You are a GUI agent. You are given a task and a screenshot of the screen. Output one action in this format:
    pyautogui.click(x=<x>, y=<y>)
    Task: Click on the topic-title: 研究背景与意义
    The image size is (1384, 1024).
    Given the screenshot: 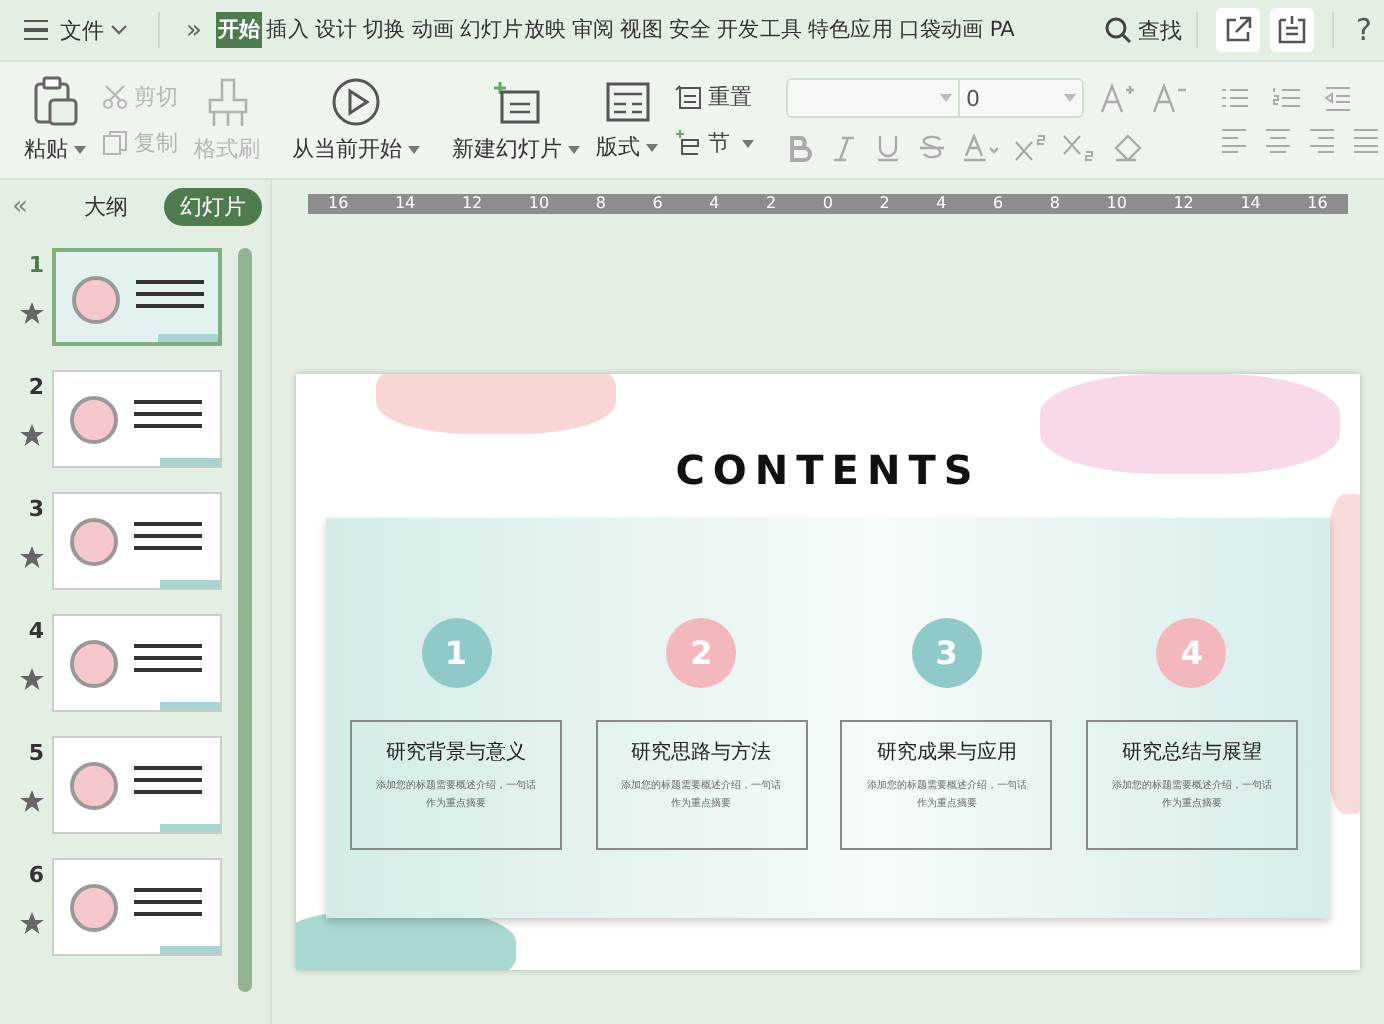 What is the action you would take?
    pyautogui.click(x=456, y=752)
    